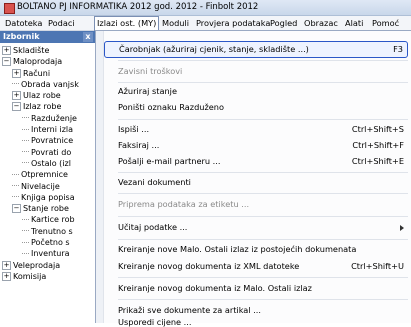 The height and width of the screenshot is (327, 411). I want to click on tree-item-ulaz-robe: + Ulaz robe, so click(47, 95).